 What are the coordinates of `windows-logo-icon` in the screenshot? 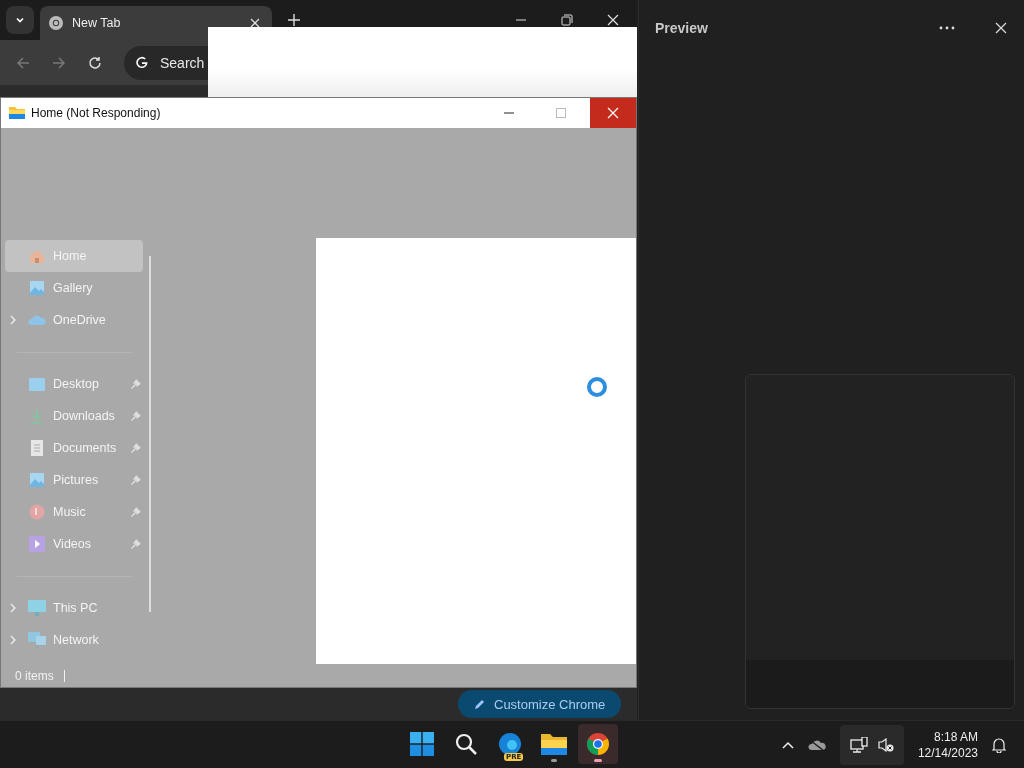 It's located at (422, 744).